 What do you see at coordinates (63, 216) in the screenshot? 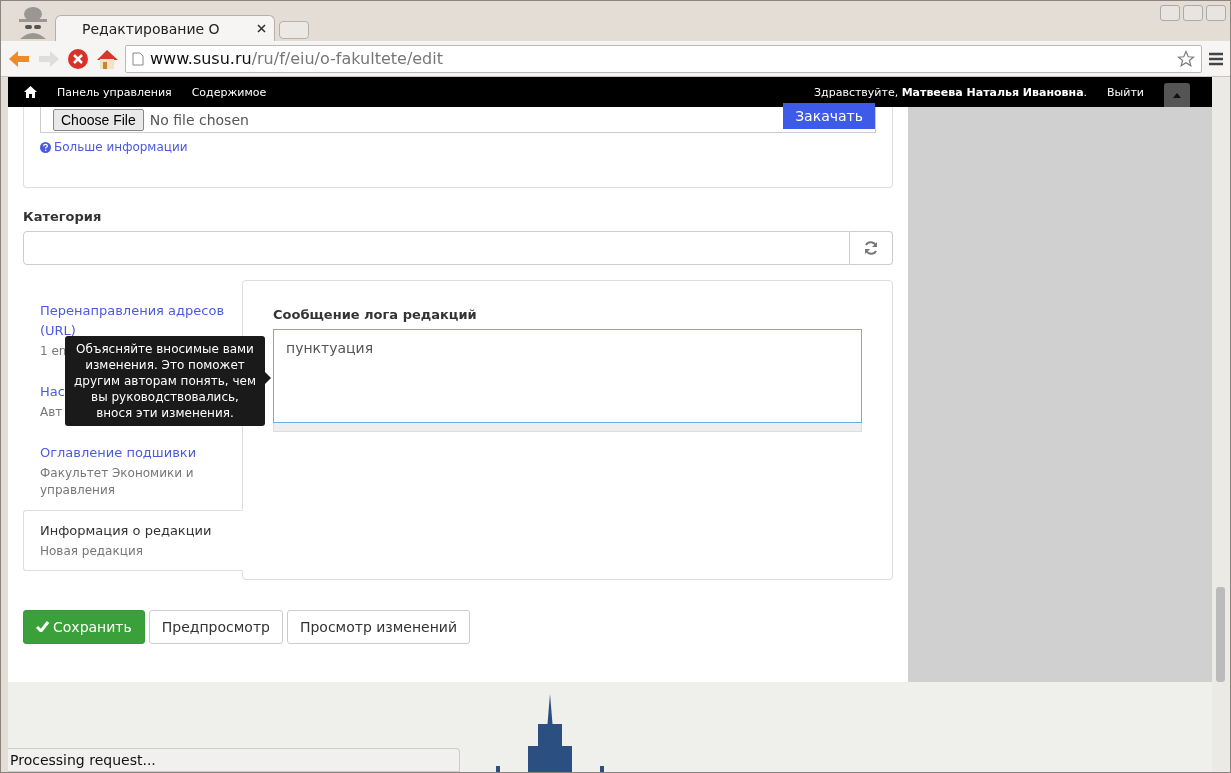
I see `field-label: Категория` at bounding box center [63, 216].